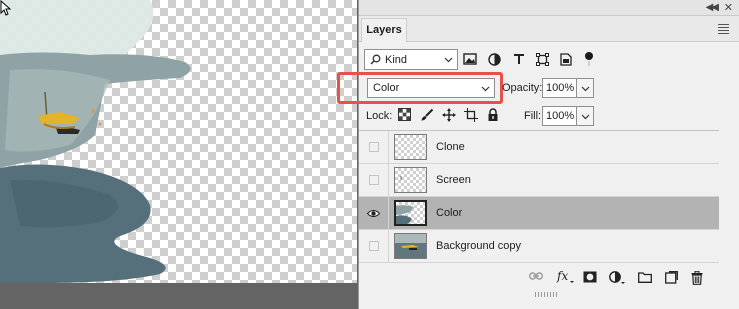 The width and height of the screenshot is (739, 309). Describe the element at coordinates (566, 59) in the screenshot. I see `filter-smart-objects-icon` at that location.